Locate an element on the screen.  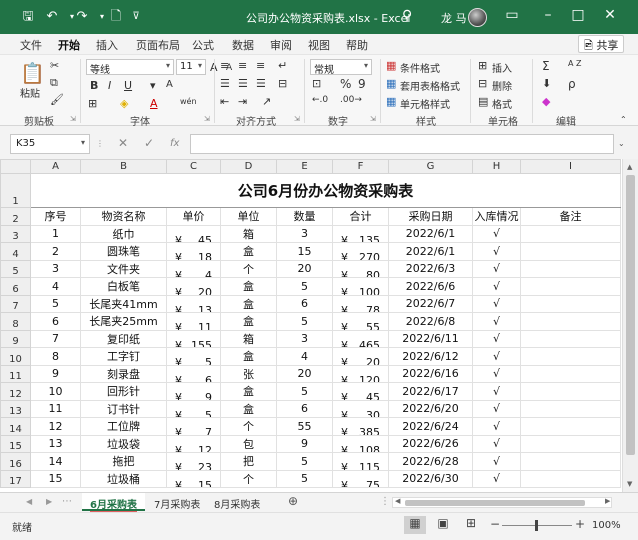
cell-purchase-date: 2022/6/3 is located at coordinates (430, 268).